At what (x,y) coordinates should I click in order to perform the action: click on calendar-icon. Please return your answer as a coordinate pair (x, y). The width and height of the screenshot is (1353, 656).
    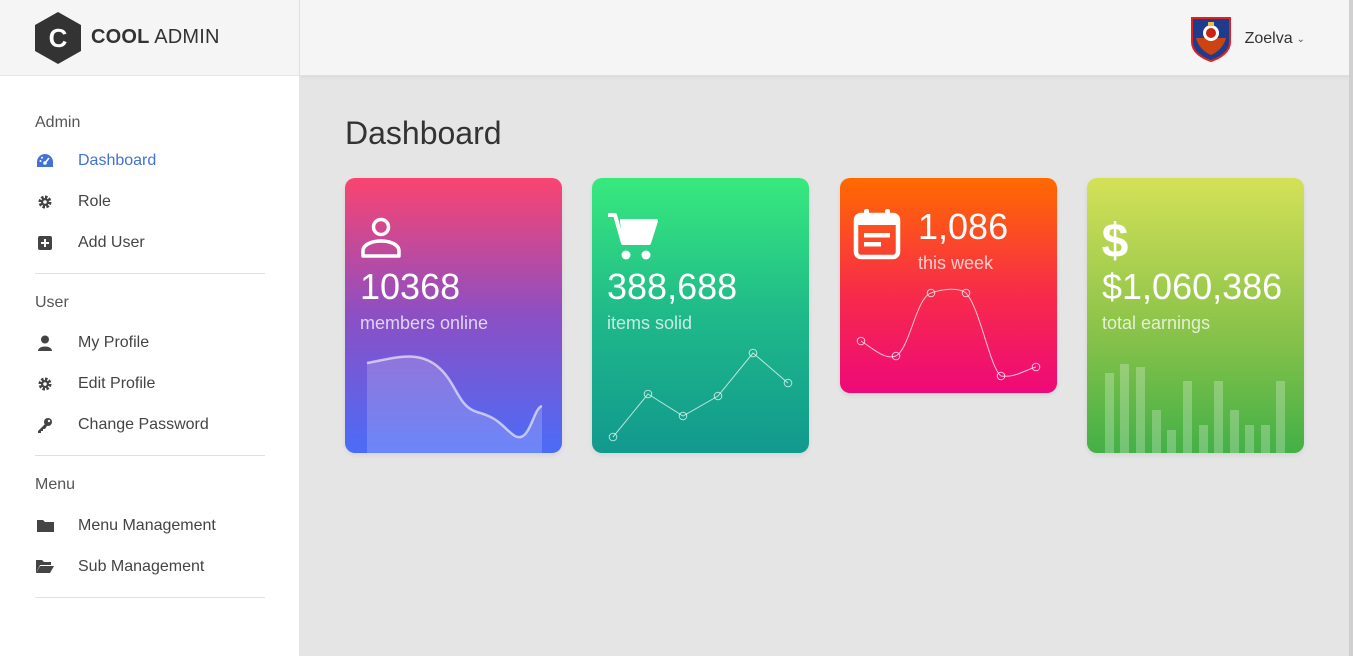
    Looking at the image, I should click on (877, 234).